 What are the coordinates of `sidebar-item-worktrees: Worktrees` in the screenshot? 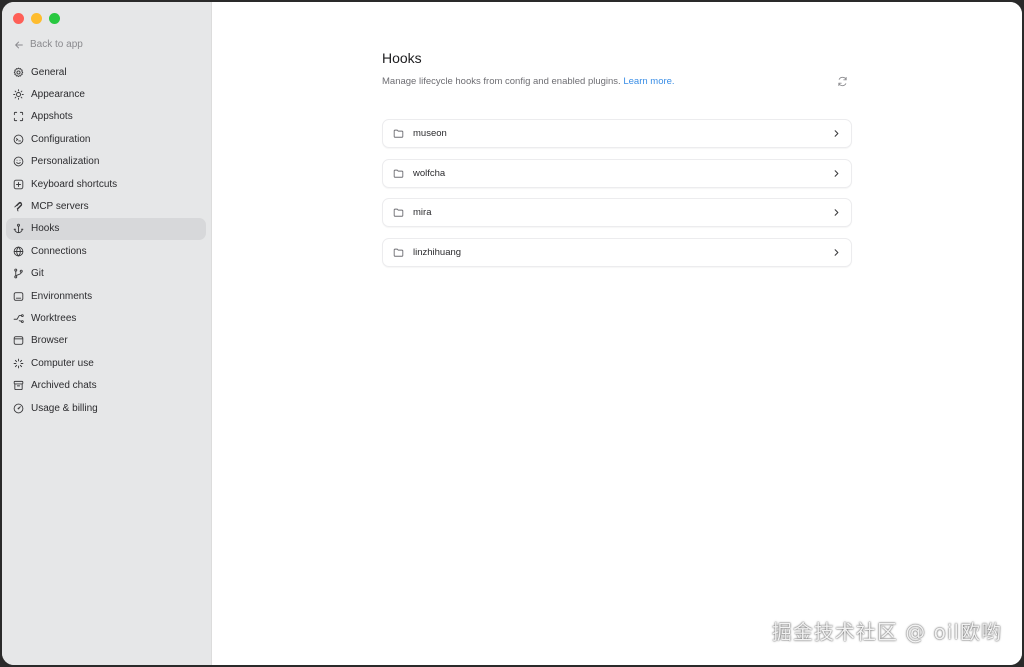 It's located at (106, 318).